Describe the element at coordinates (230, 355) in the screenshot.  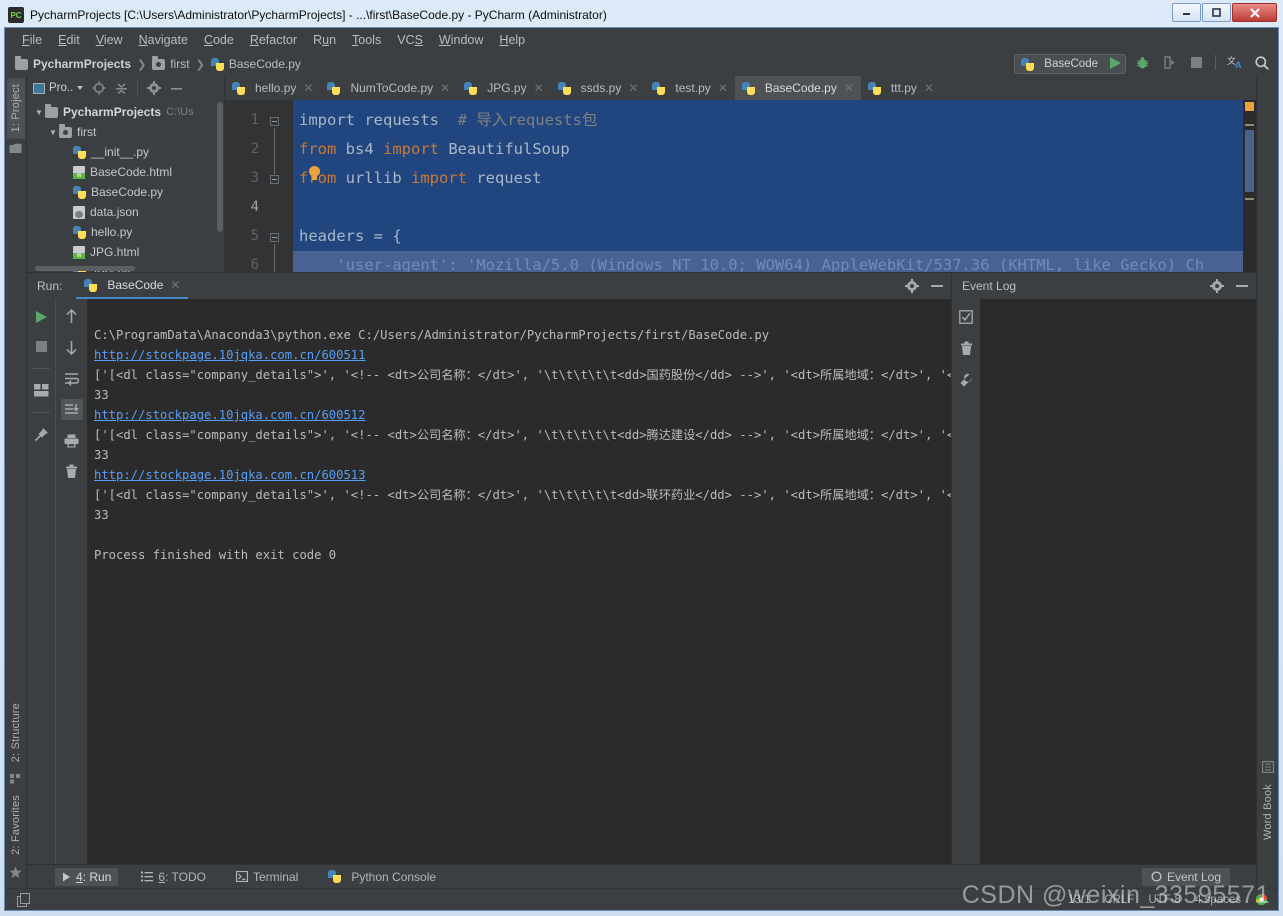
I see `console-link: http://stockpage.10jqka.com.cn/600511` at that location.